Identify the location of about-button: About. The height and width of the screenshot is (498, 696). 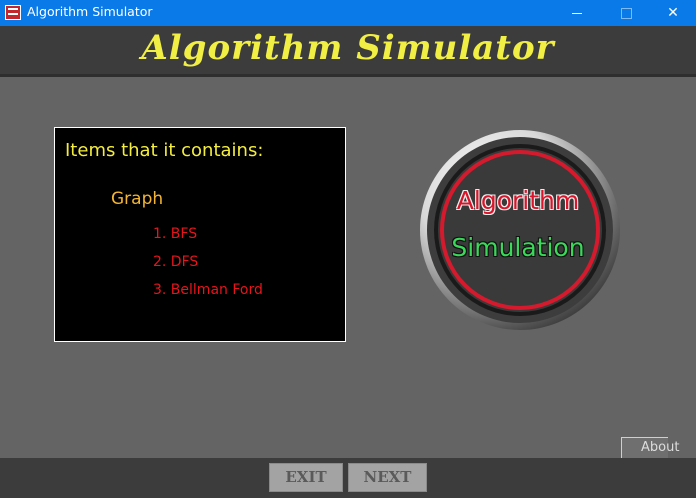
(650, 447).